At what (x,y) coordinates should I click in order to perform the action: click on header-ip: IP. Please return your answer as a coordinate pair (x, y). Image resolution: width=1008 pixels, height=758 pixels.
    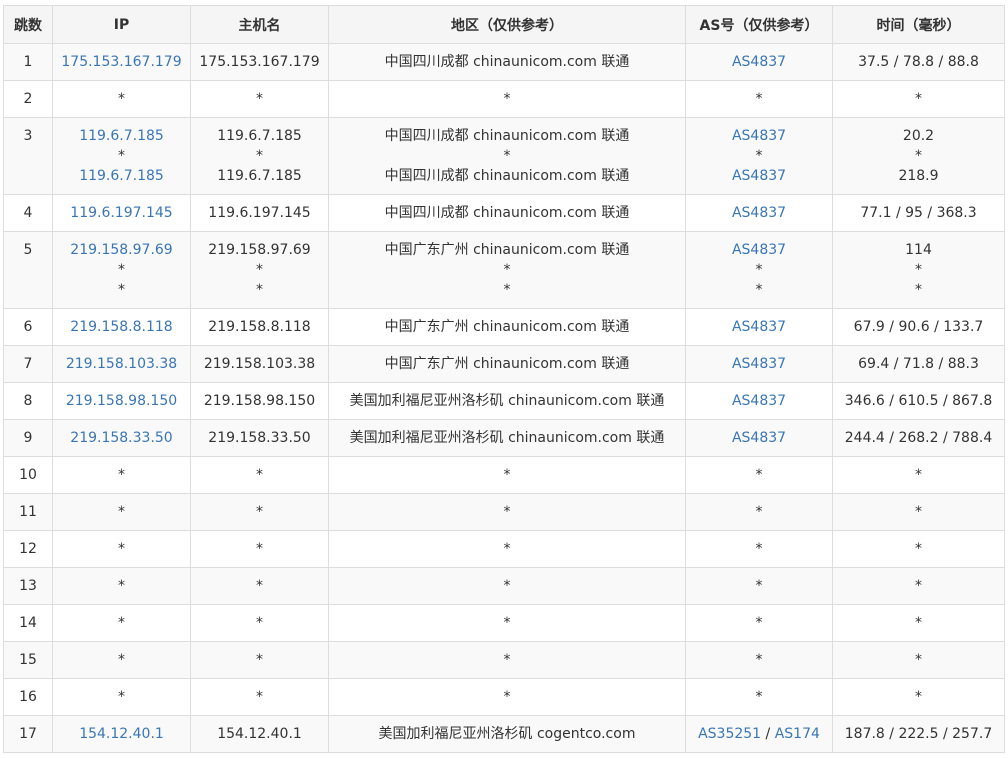
    Looking at the image, I should click on (121, 24).